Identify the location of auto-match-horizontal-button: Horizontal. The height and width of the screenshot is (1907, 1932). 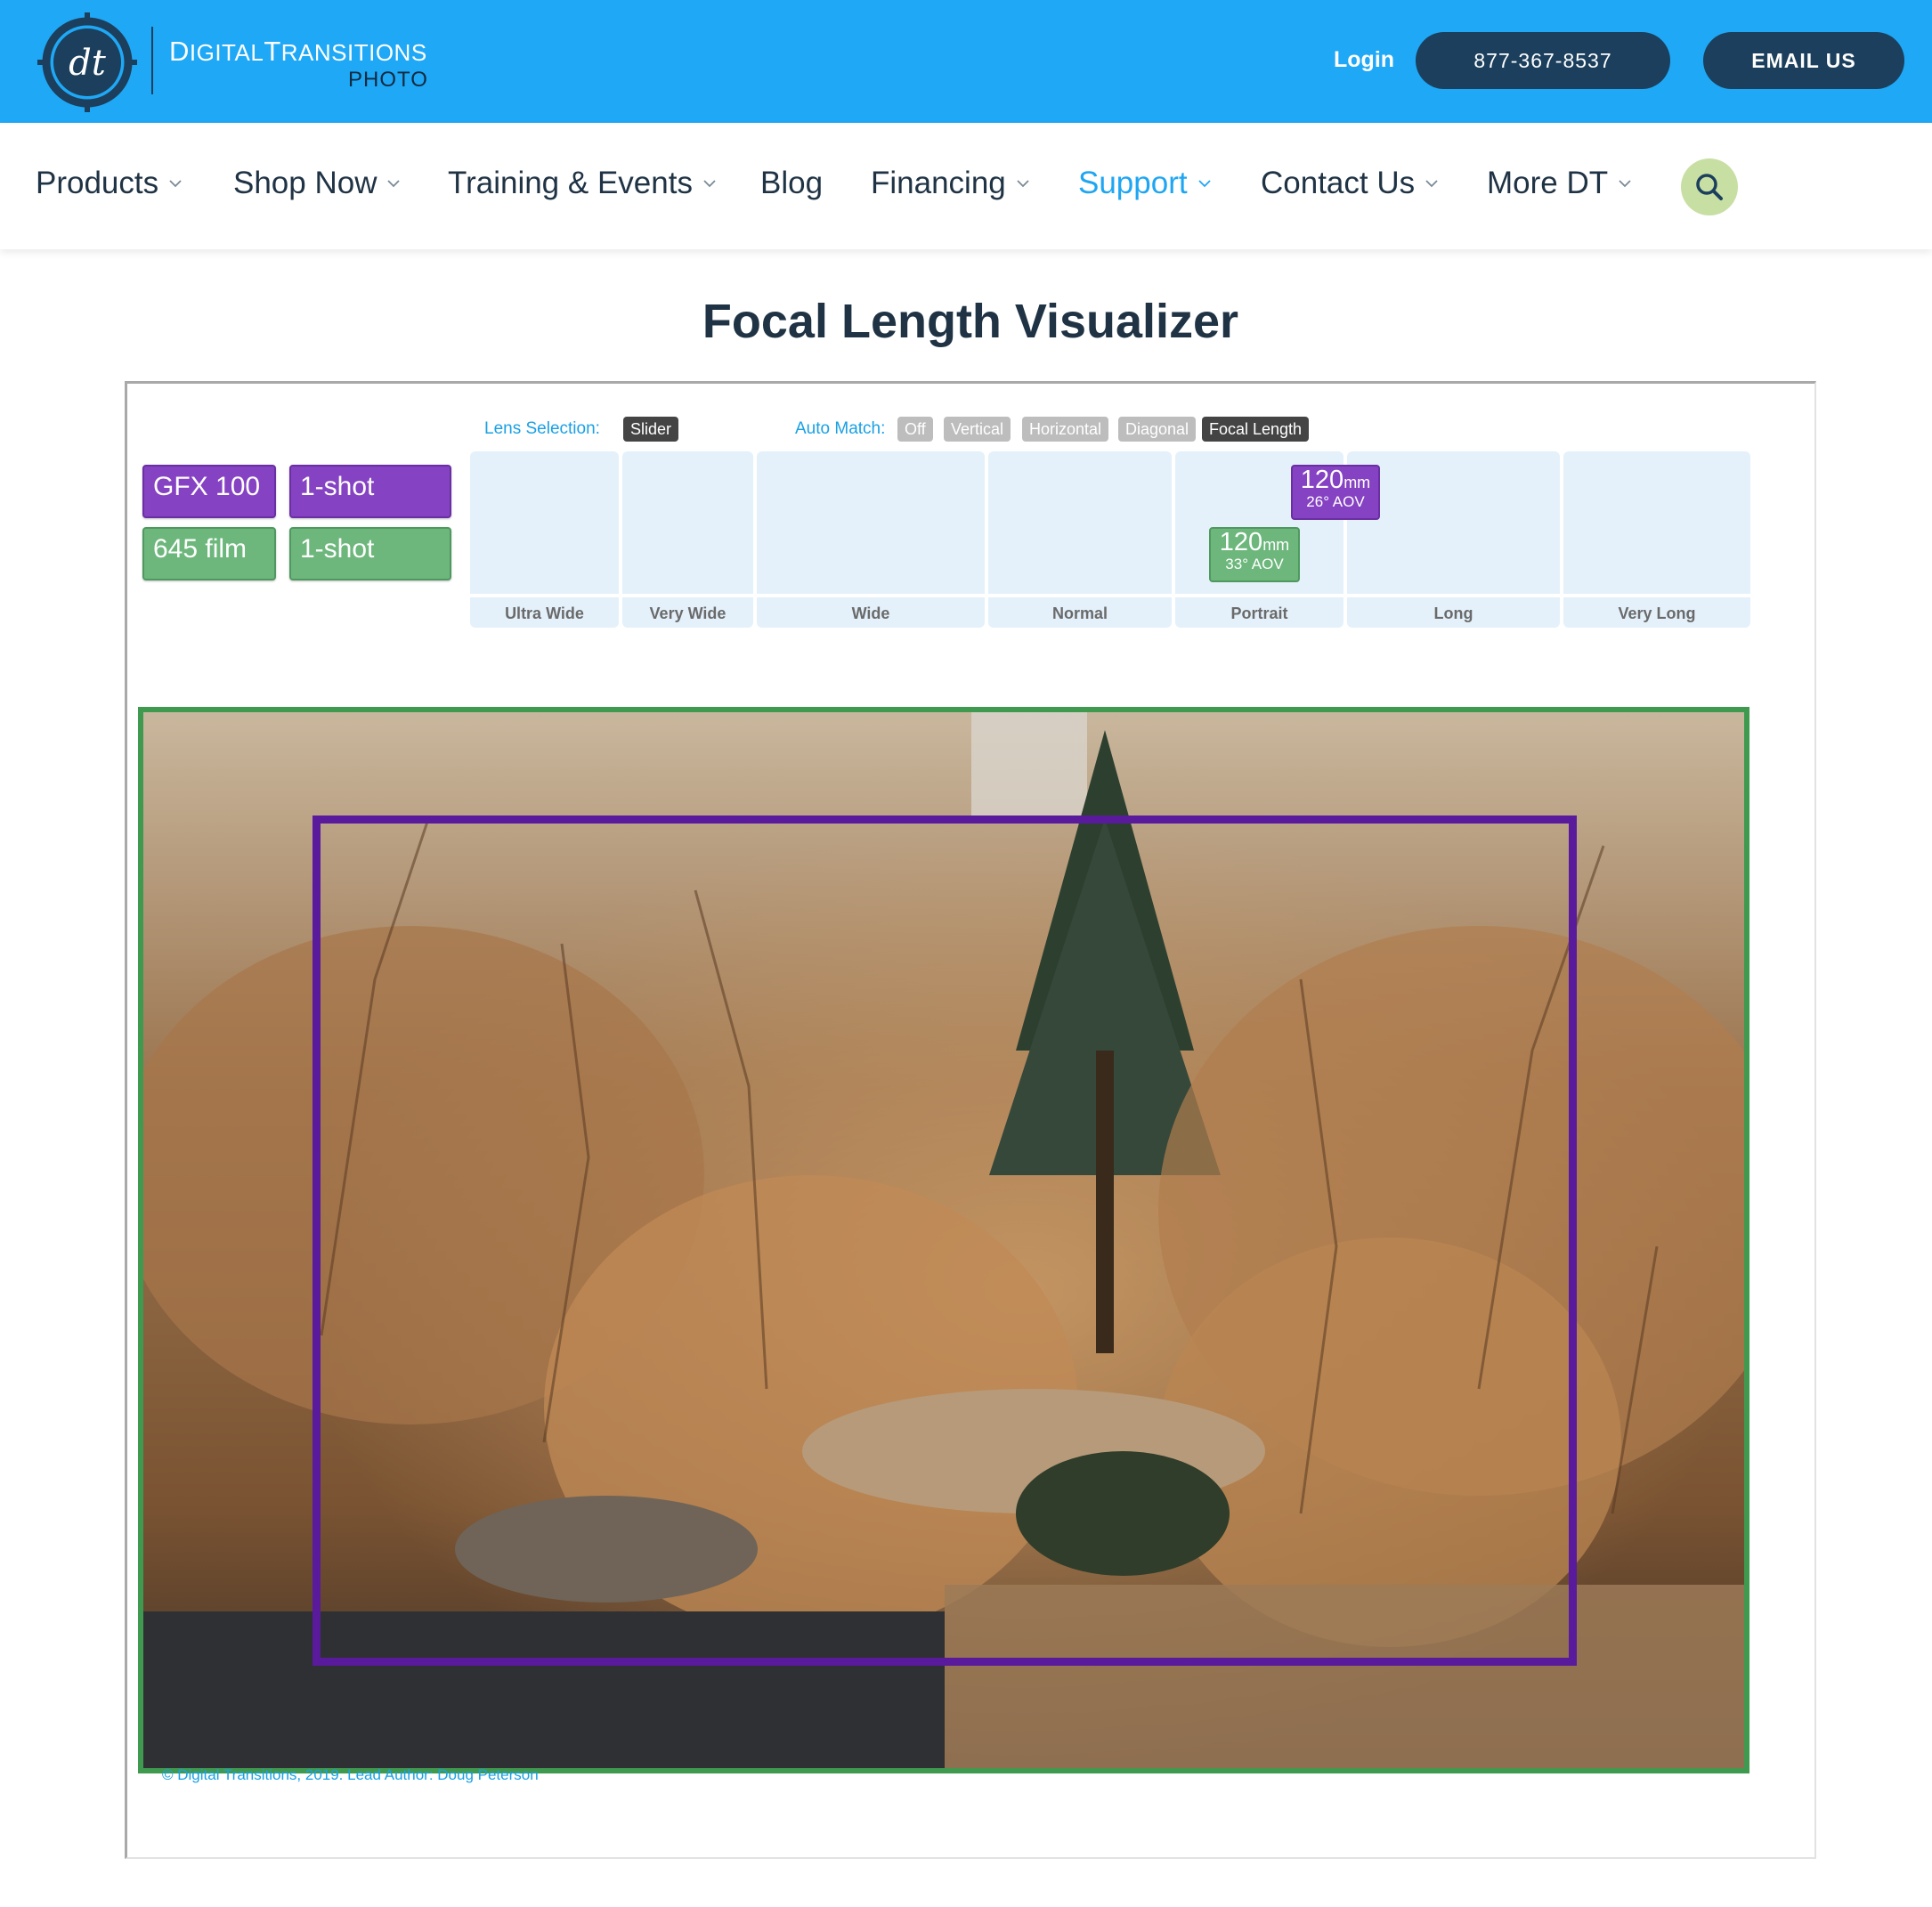
(1066, 429).